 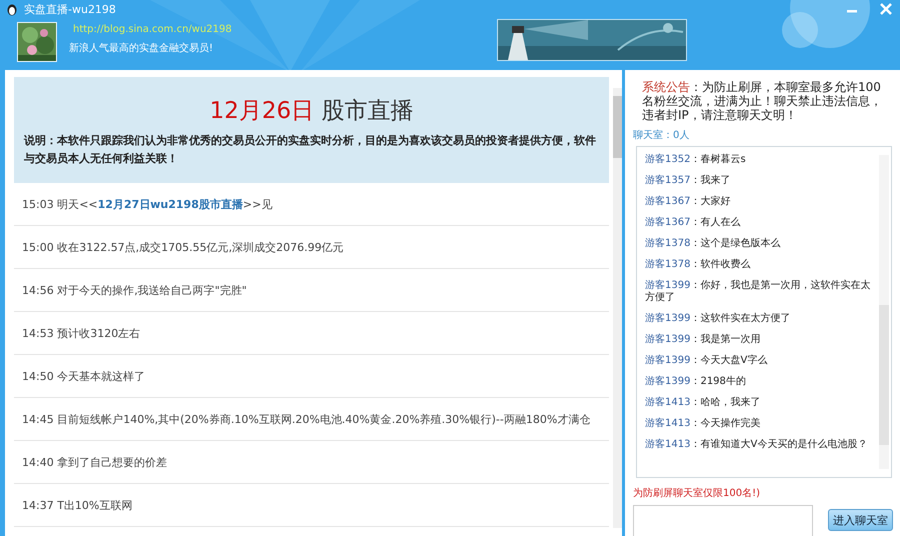 I want to click on post-text: 14:40 拿到了自己想要的价差, so click(x=95, y=462).